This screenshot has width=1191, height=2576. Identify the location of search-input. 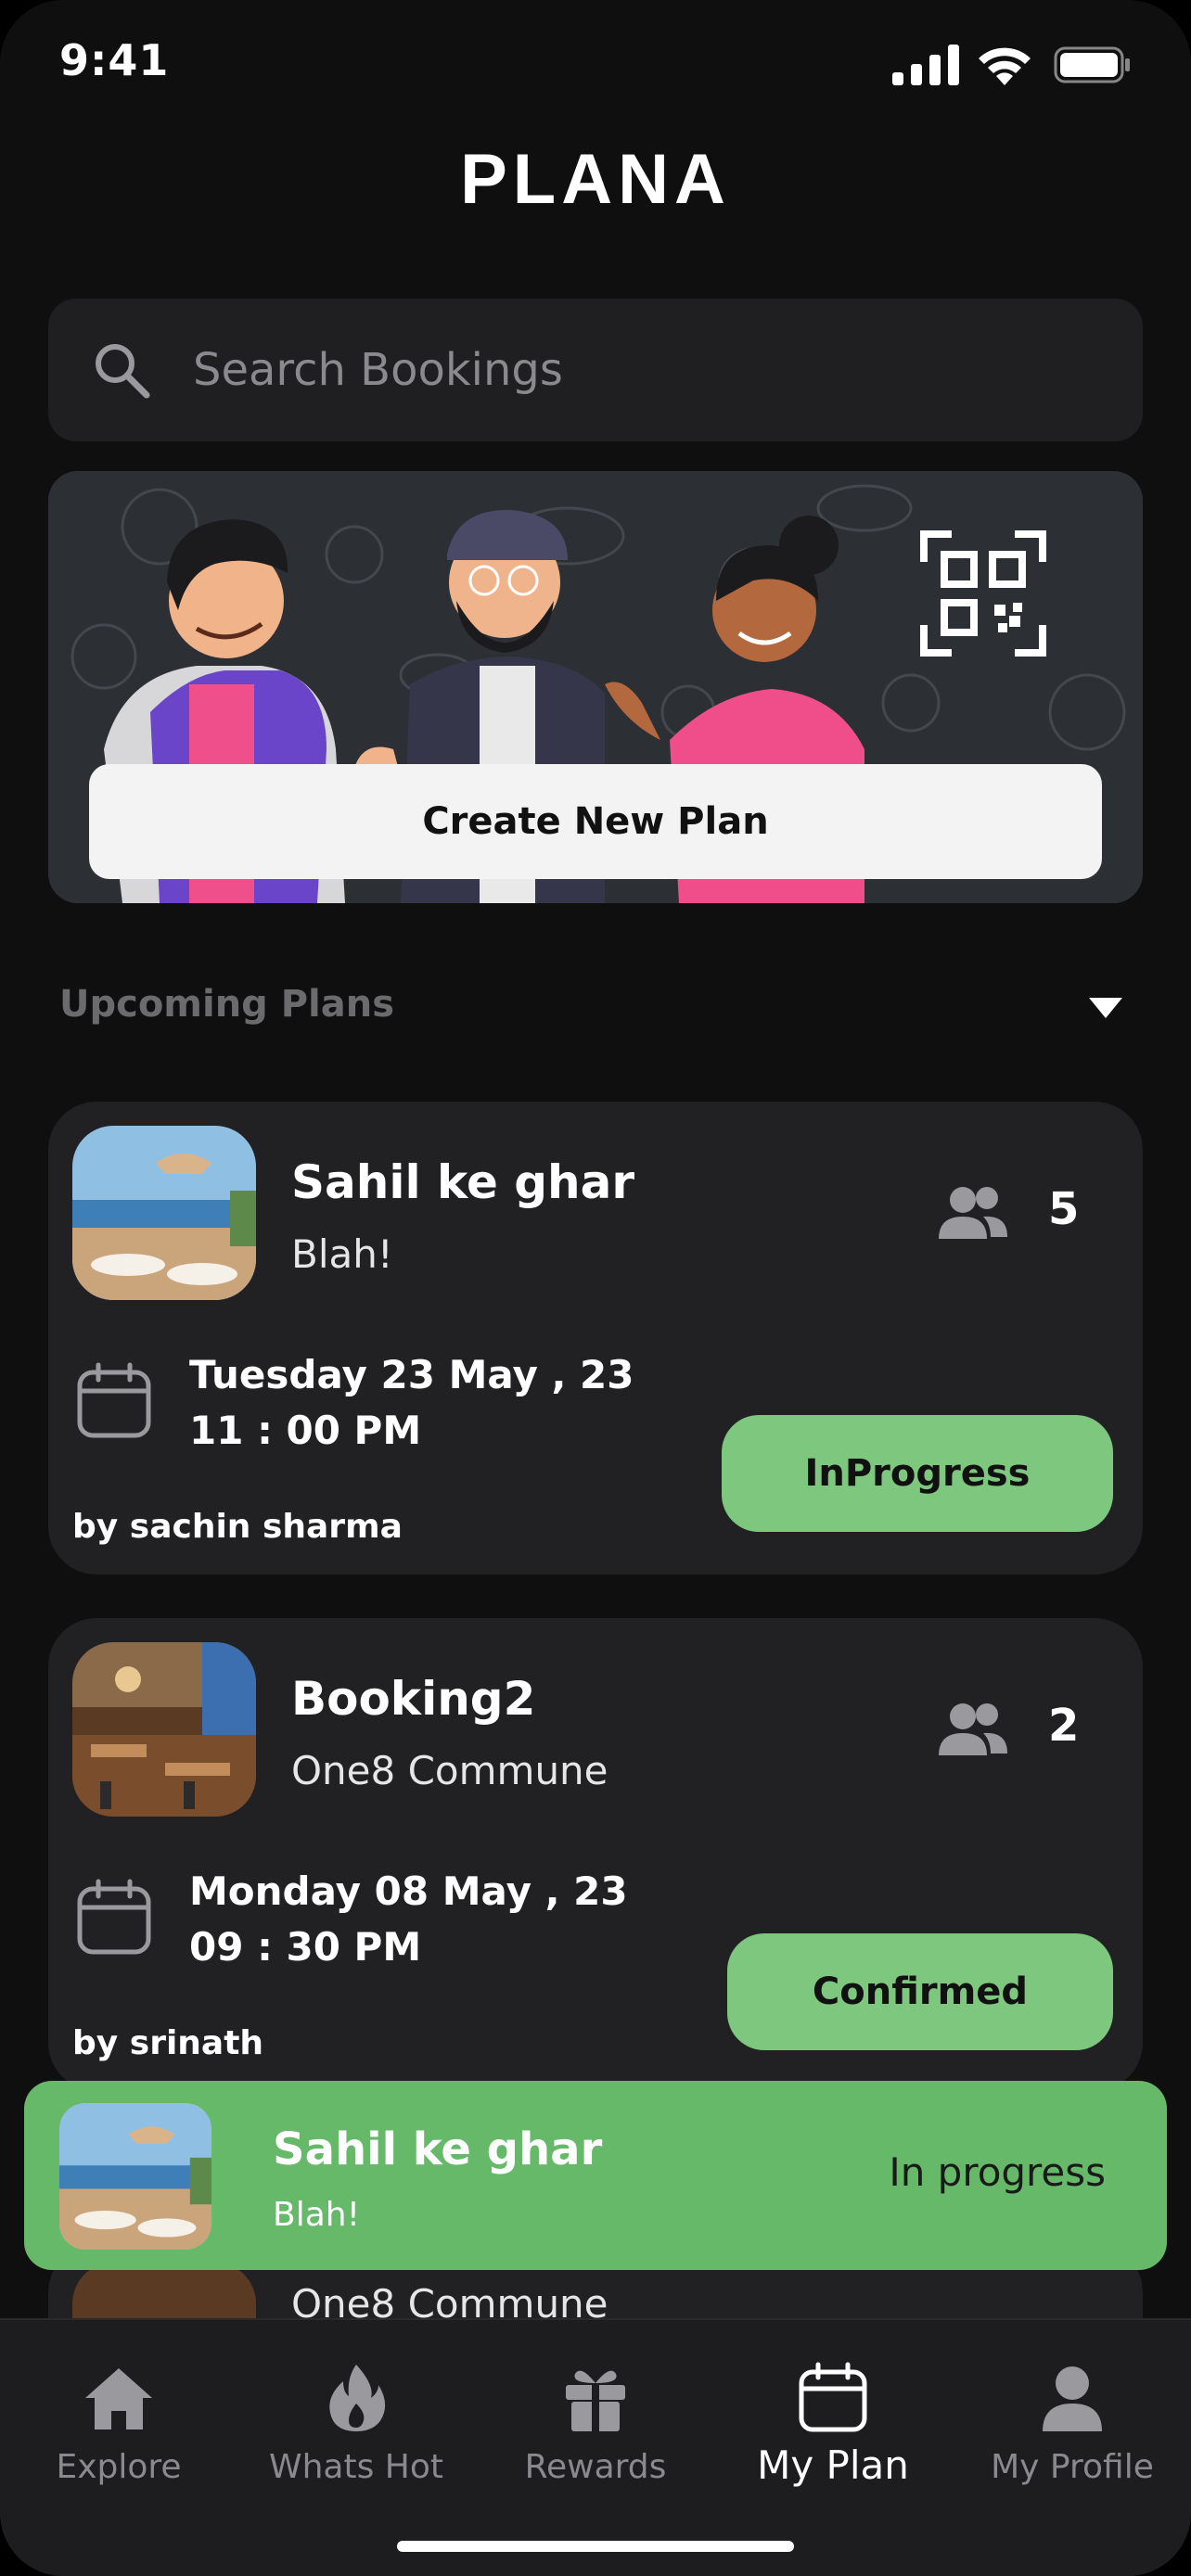
(647, 370).